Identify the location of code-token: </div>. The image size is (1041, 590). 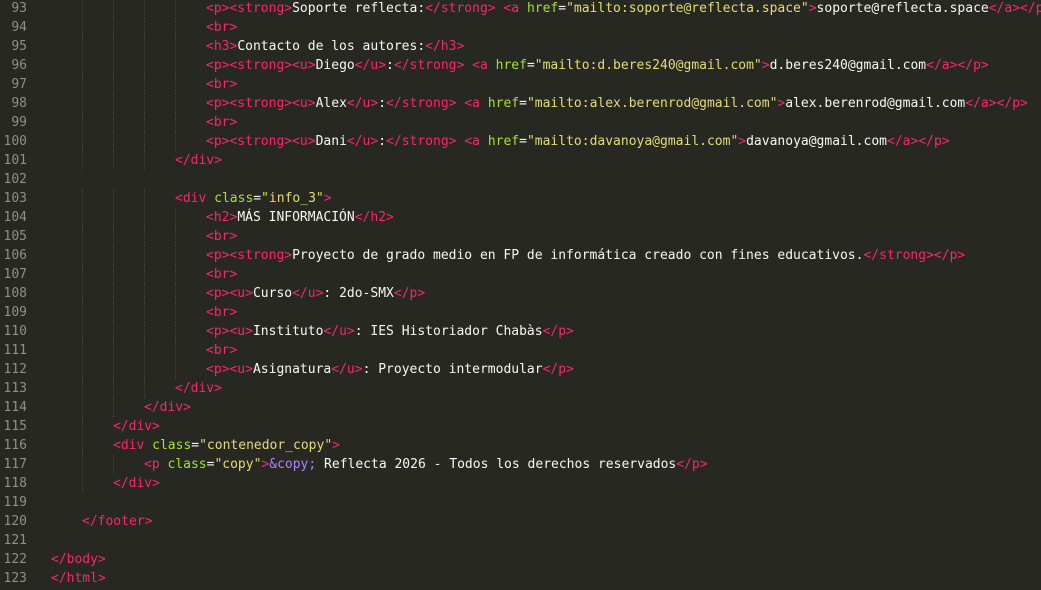
(198, 160).